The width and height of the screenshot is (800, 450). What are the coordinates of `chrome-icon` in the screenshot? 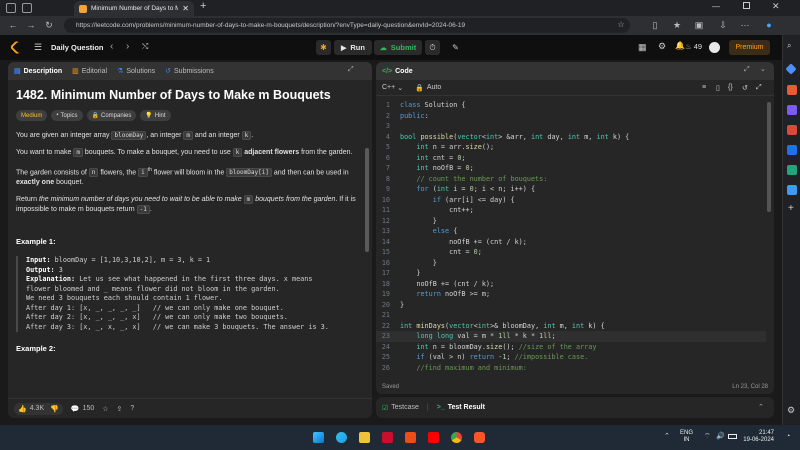 It's located at (456, 437).